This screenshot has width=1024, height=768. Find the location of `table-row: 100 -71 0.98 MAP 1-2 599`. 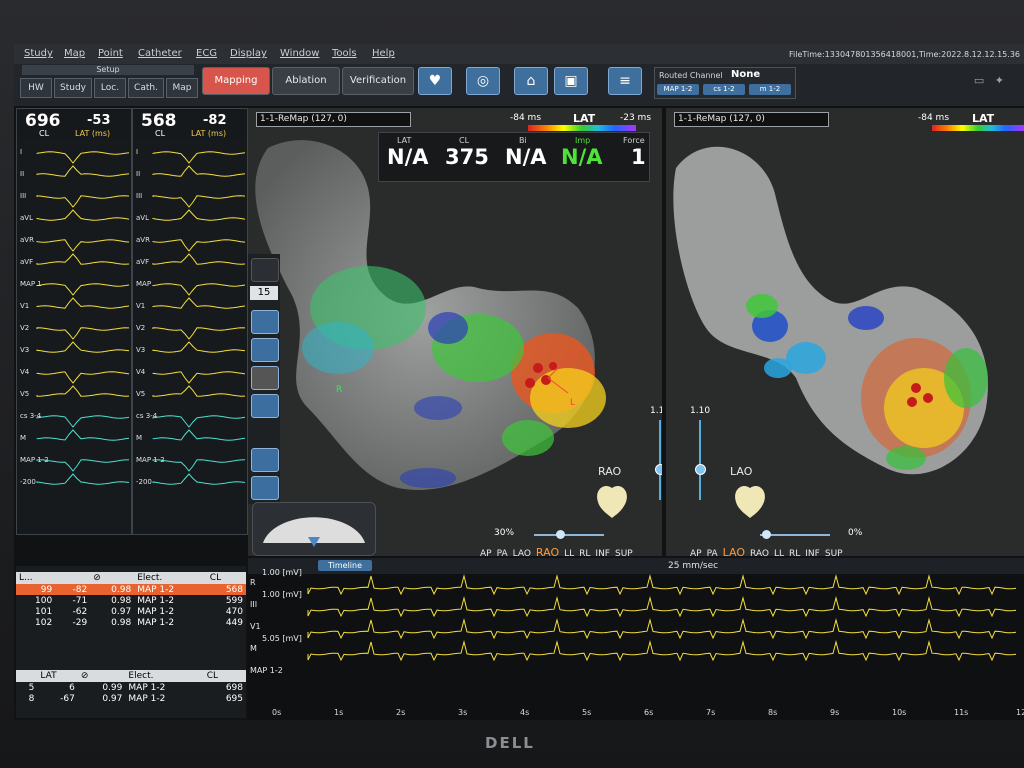

table-row: 100 -71 0.98 MAP 1-2 599 is located at coordinates (131, 600).